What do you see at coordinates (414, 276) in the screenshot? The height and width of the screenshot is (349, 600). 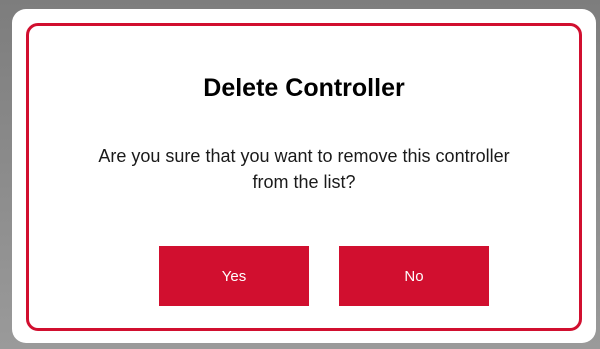 I see `no-button: No` at bounding box center [414, 276].